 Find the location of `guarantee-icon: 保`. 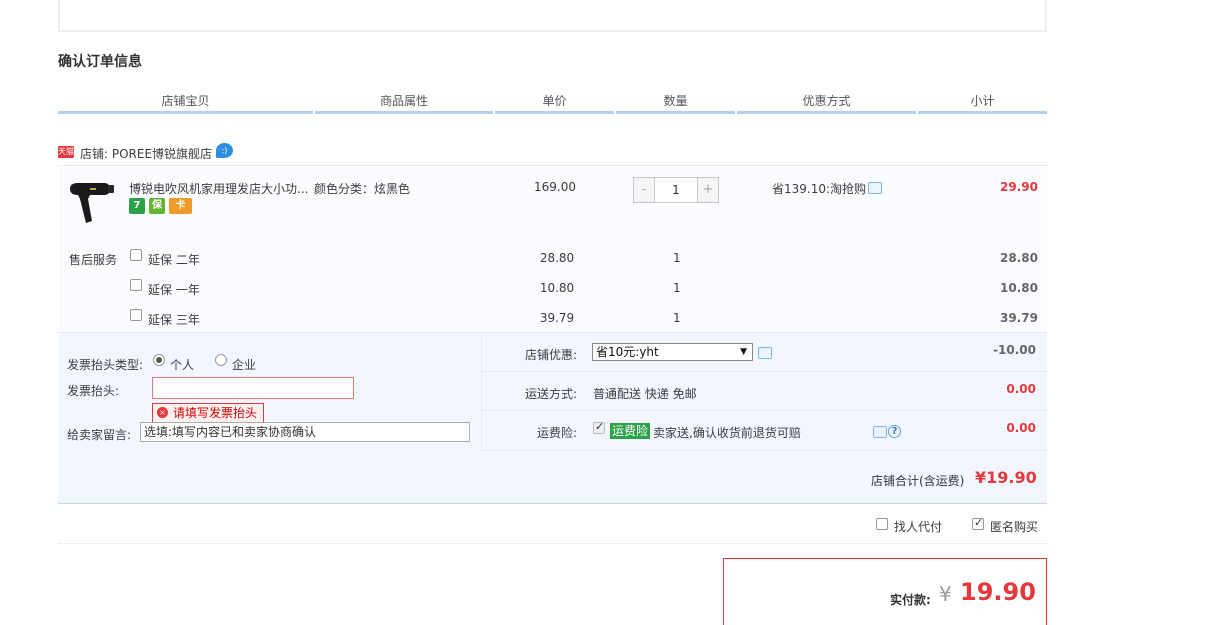

guarantee-icon: 保 is located at coordinates (157, 206).